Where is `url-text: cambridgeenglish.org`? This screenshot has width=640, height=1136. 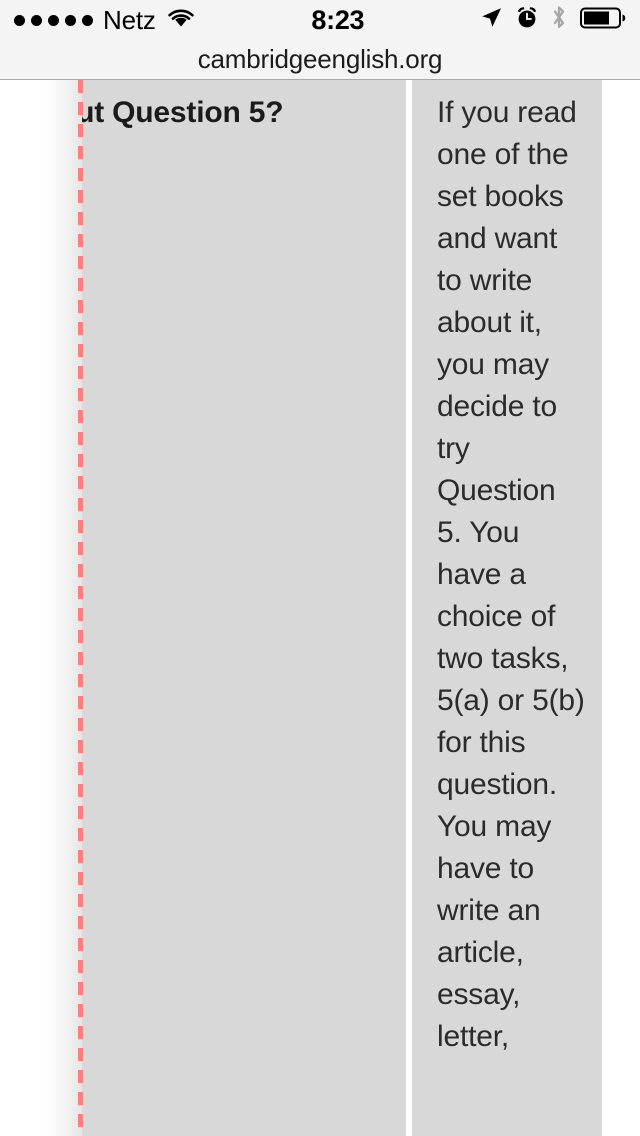
url-text: cambridgeenglish.org is located at coordinates (320, 59).